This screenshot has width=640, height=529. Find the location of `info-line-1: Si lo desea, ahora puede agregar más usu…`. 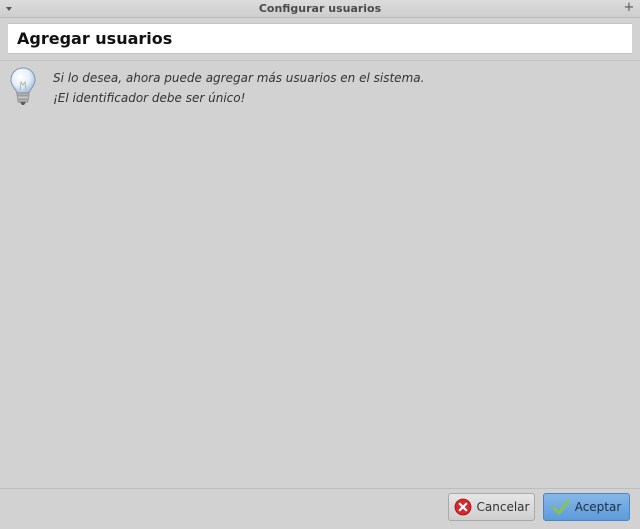

info-line-1: Si lo desea, ahora puede agregar más usu… is located at coordinates (239, 78).